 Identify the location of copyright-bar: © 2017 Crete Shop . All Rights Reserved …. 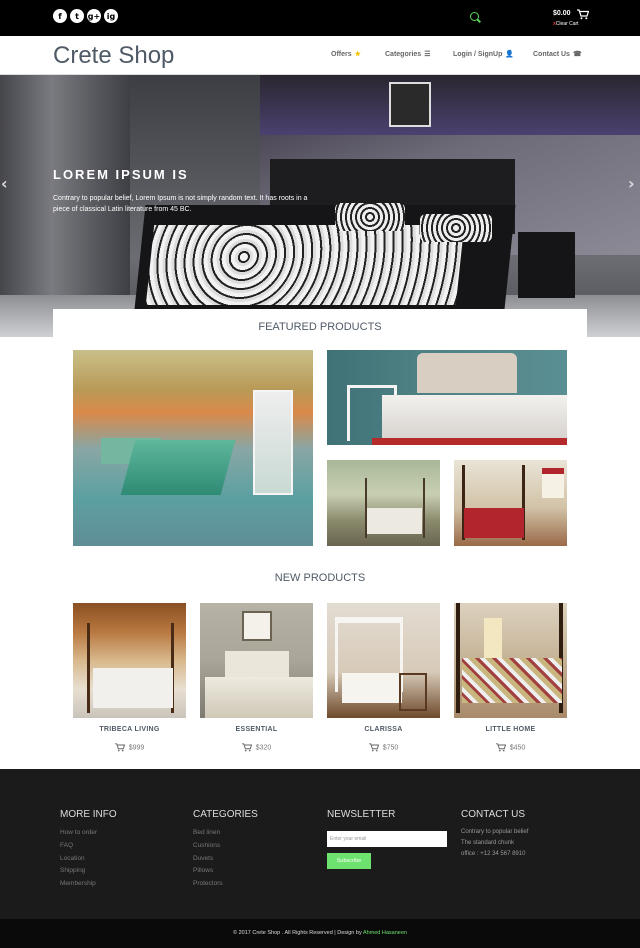
(320, 933).